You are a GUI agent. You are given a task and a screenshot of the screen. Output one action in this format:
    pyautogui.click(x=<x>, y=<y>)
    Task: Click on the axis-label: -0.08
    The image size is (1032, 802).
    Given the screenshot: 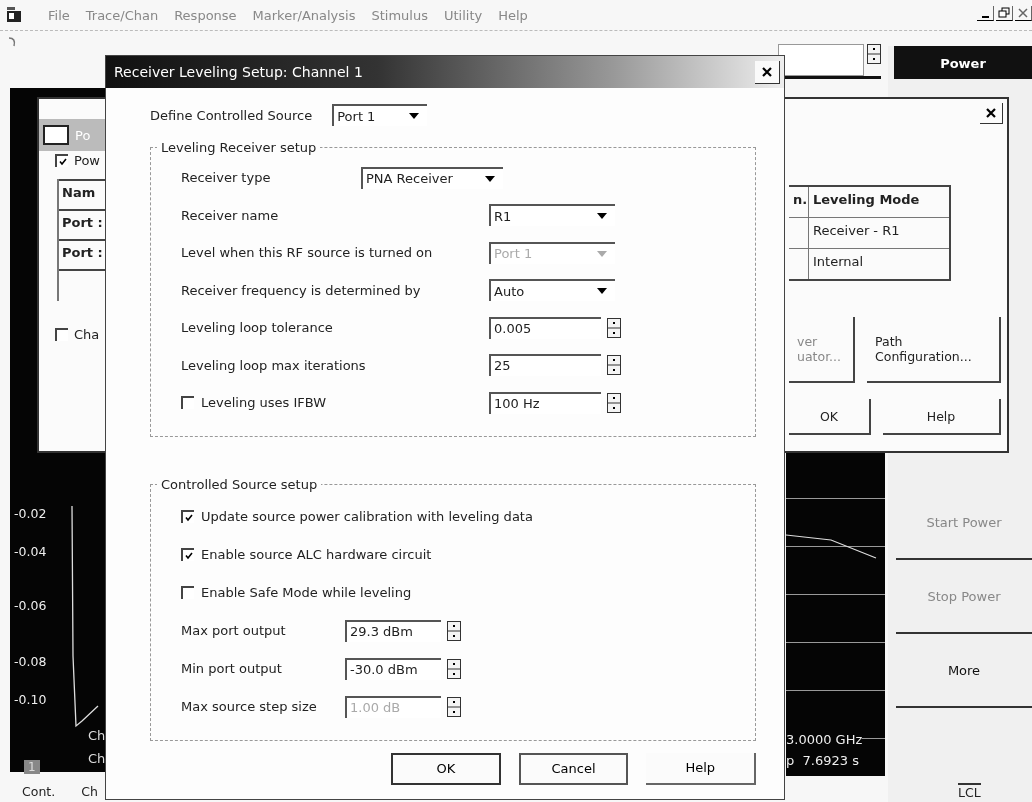 What is the action you would take?
    pyautogui.click(x=30, y=662)
    